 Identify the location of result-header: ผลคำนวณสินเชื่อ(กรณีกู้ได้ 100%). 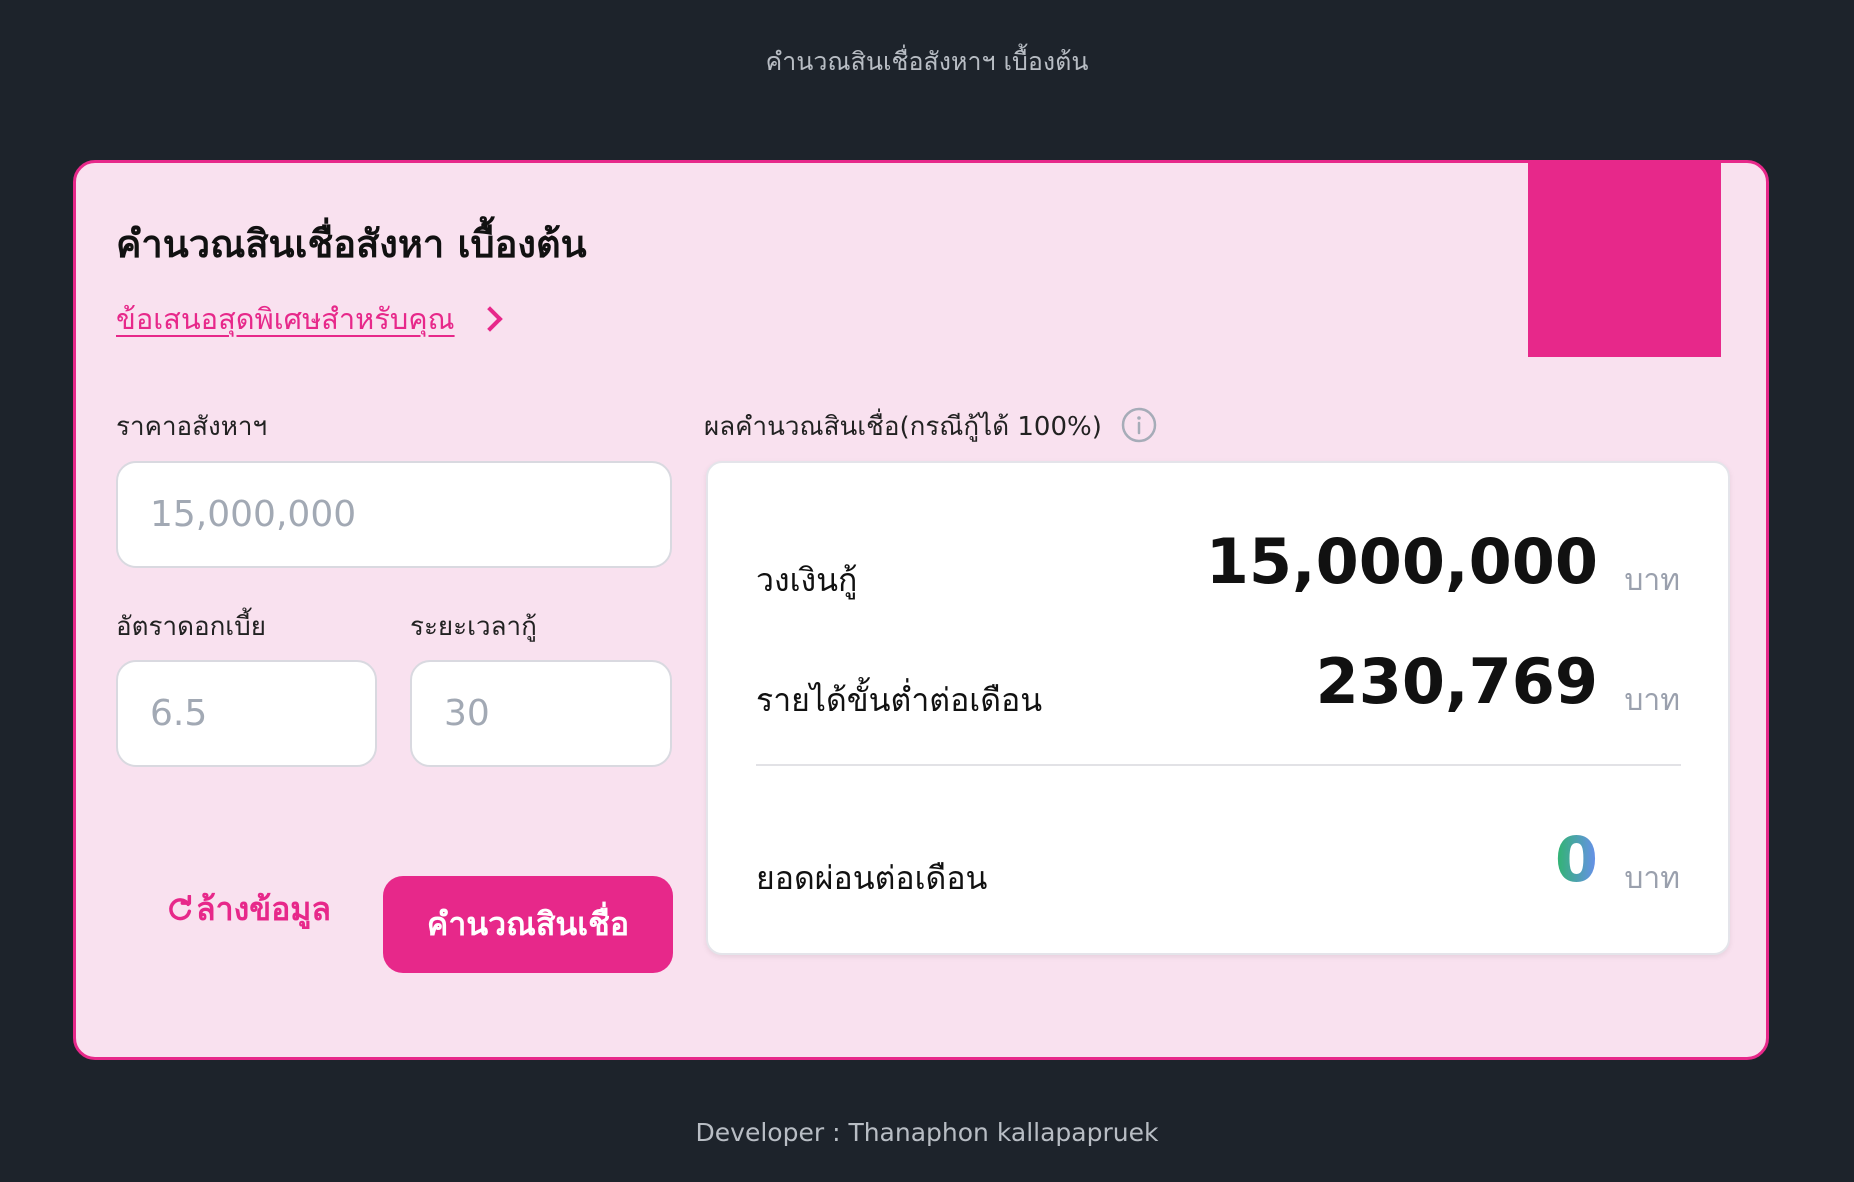
(903, 427).